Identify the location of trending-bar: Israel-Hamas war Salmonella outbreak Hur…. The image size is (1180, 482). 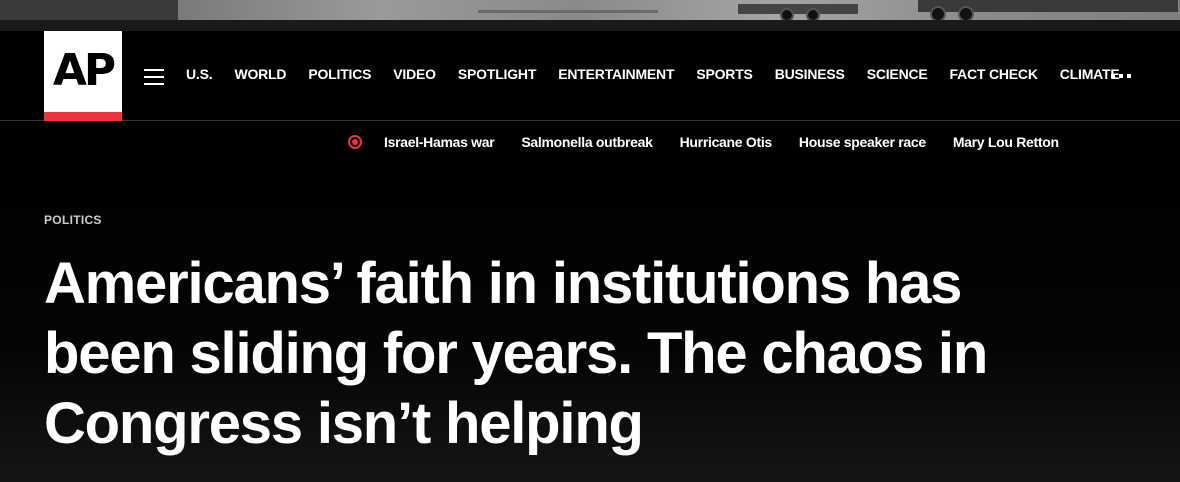
(590, 142).